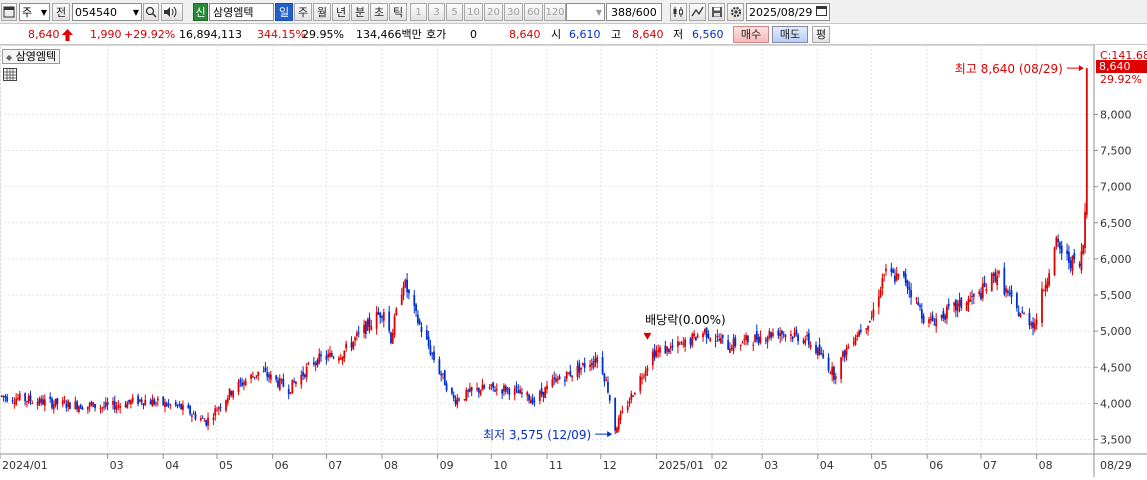 The height and width of the screenshot is (480, 1147). Describe the element at coordinates (634, 12) in the screenshot. I see `count-input: 388 /600` at that location.